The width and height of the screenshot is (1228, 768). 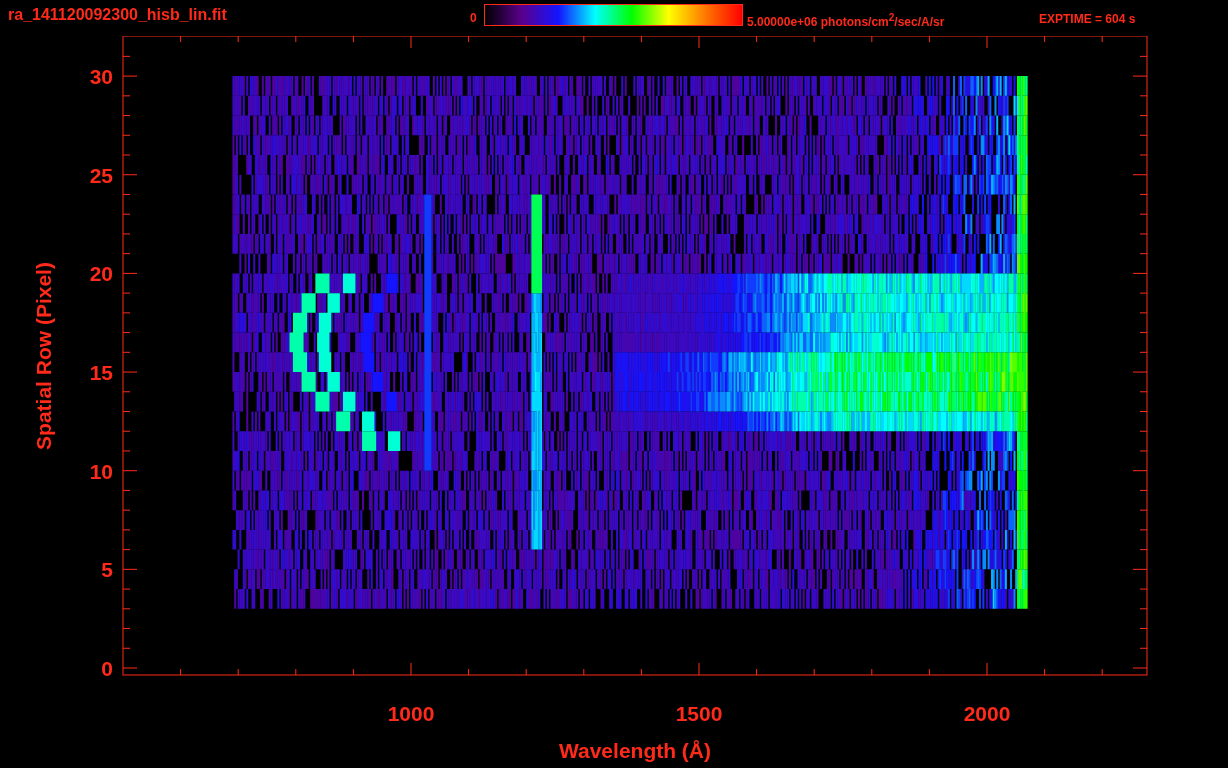 I want to click on y-tick-label: 20, so click(x=101, y=274).